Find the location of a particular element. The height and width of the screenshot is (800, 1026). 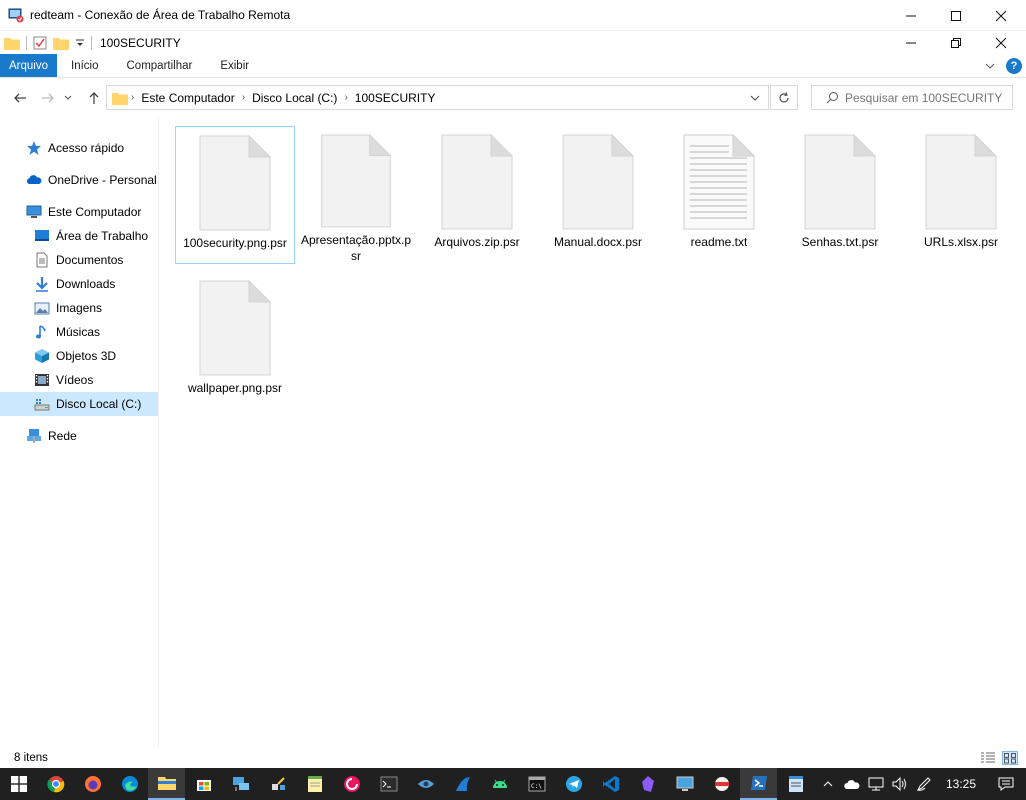

clock: 13:25 is located at coordinates (961, 784).